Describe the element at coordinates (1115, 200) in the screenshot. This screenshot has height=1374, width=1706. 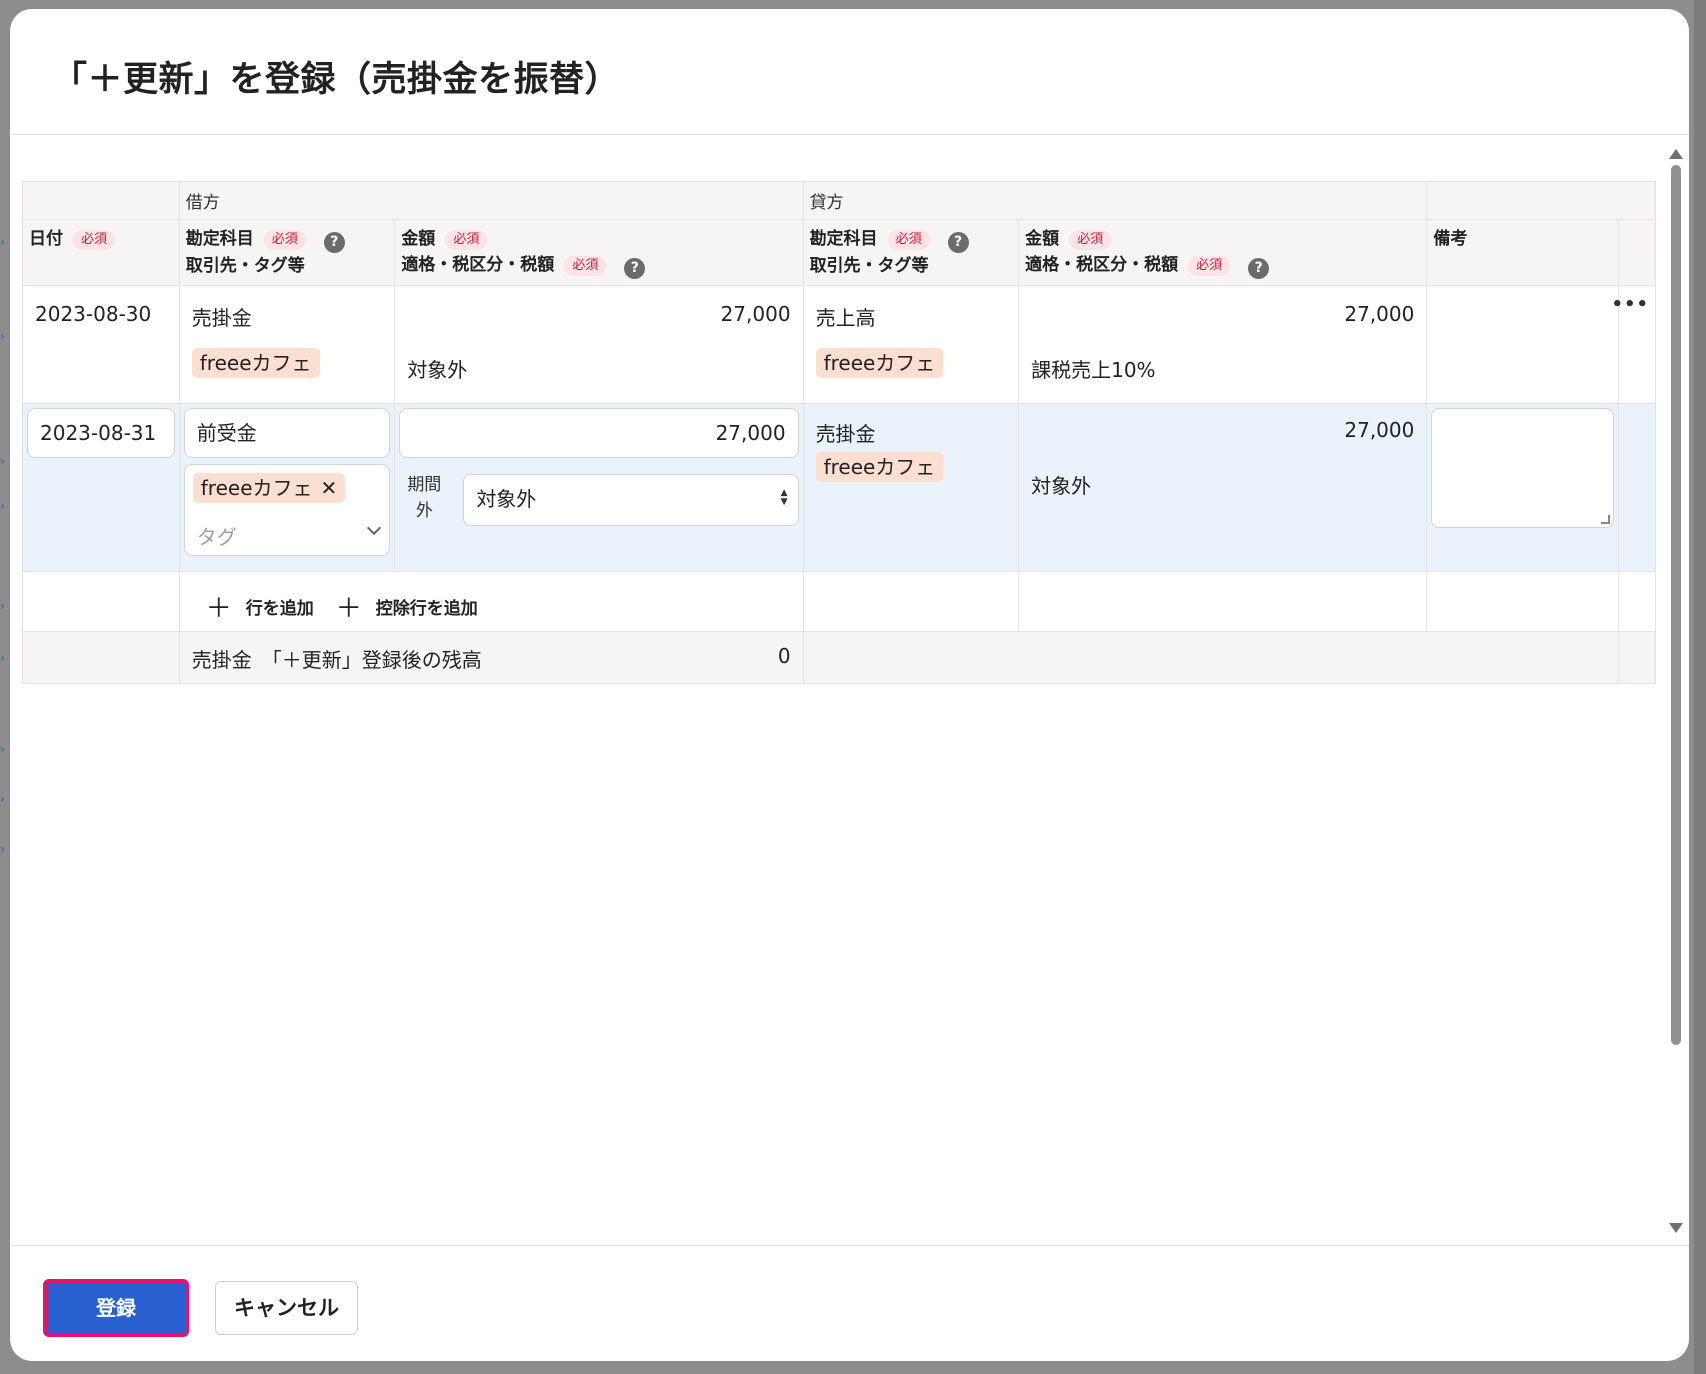
I see `header-credit: 貸方` at that location.